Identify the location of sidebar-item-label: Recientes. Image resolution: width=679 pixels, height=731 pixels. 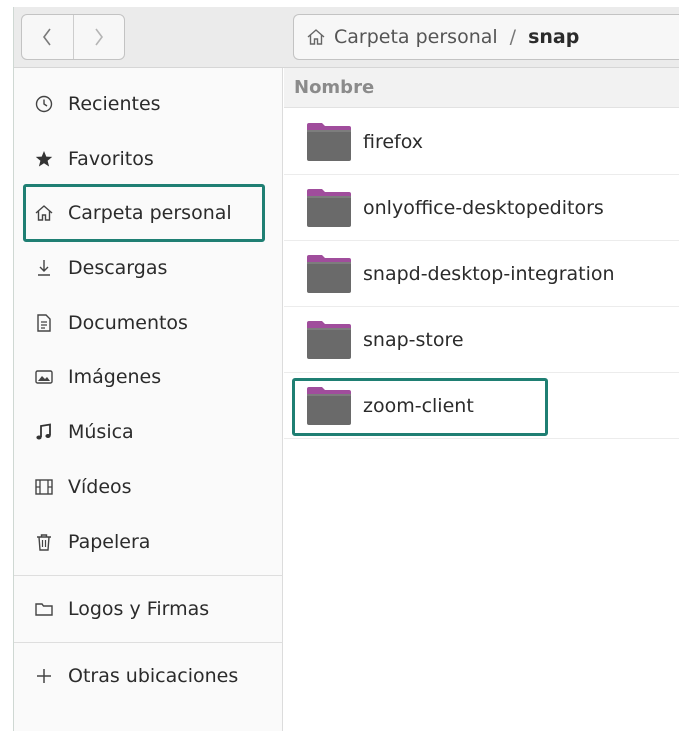
(114, 104).